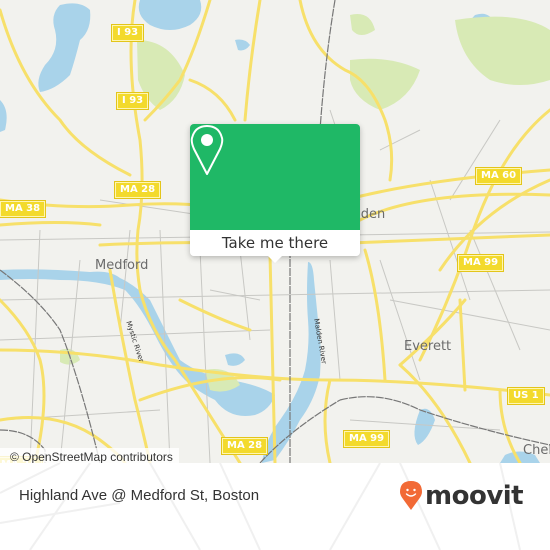  What do you see at coordinates (526, 396) in the screenshot?
I see `route-shield-us1: US 1` at bounding box center [526, 396].